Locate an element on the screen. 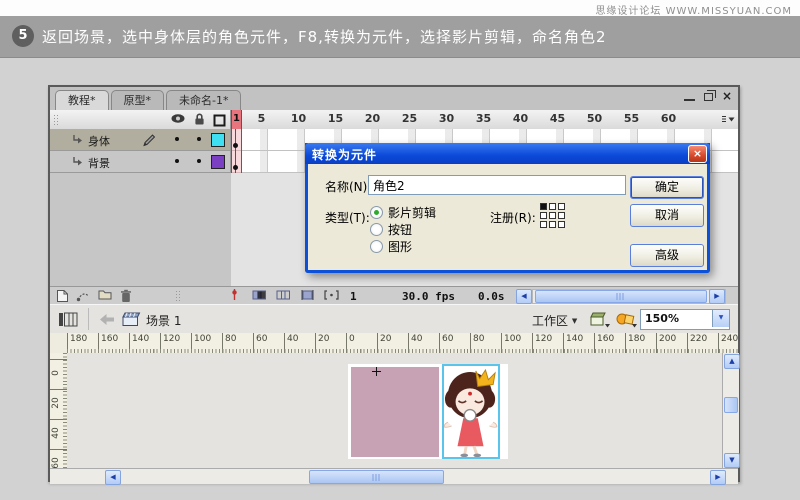 The width and height of the screenshot is (800, 500). layer-list: 身体 背景 is located at coordinates (140, 151).